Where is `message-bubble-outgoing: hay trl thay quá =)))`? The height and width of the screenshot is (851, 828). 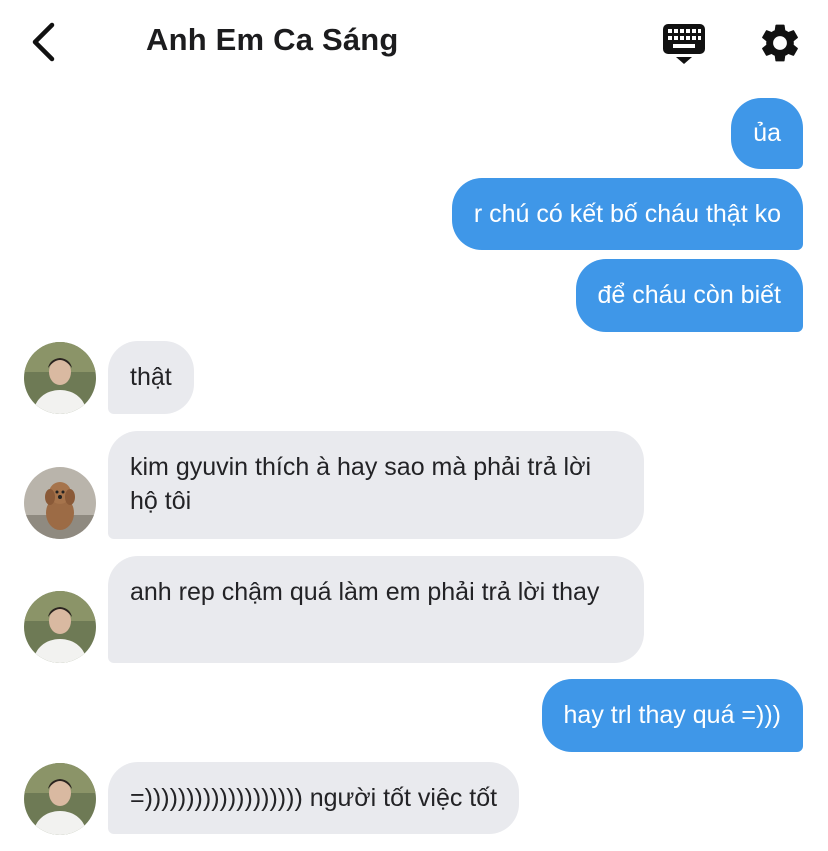
message-bubble-outgoing: hay trl thay quá =))) is located at coordinates (672, 715).